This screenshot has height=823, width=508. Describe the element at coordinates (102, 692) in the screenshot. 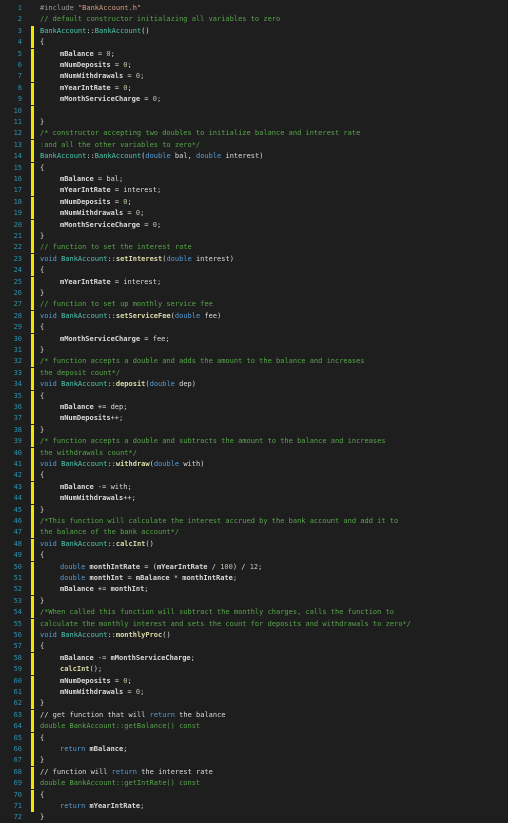

I see `code-text: mNumWithdrawals = 0;` at that location.